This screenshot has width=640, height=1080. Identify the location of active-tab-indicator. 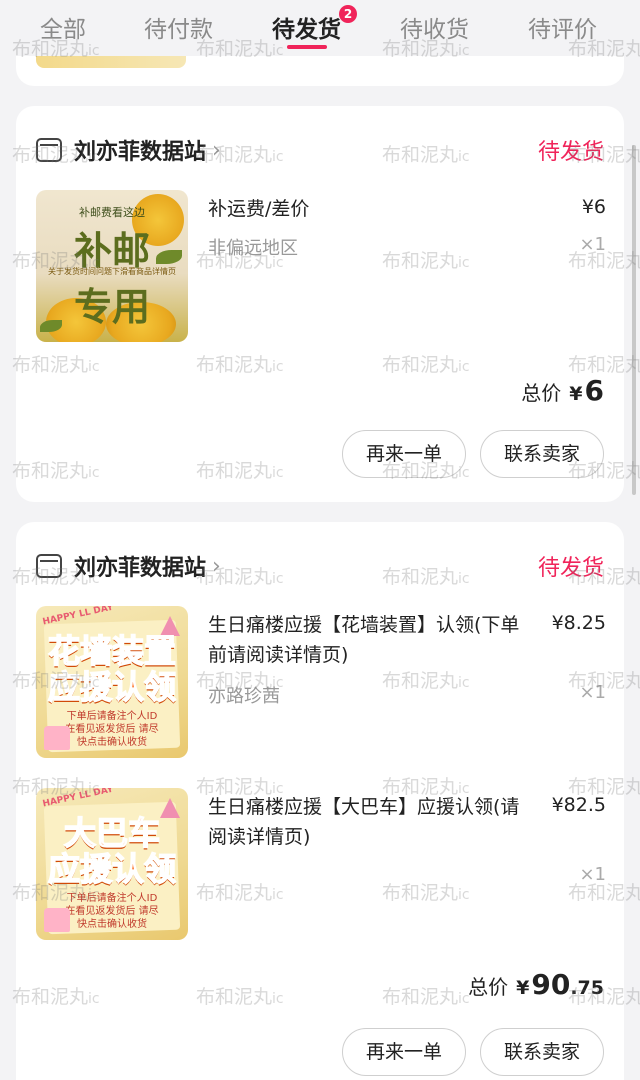
(307, 47).